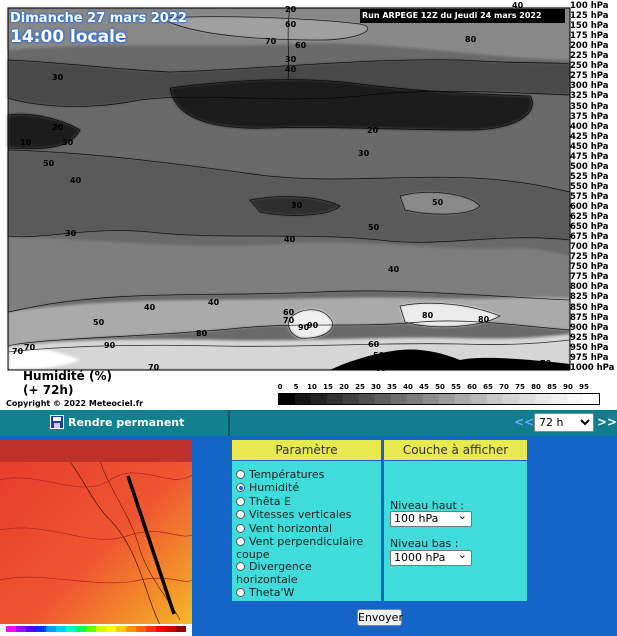 This screenshot has width=617, height=636. What do you see at coordinates (589, 297) in the screenshot?
I see `pressure-level-label: 825 hPa` at bounding box center [589, 297].